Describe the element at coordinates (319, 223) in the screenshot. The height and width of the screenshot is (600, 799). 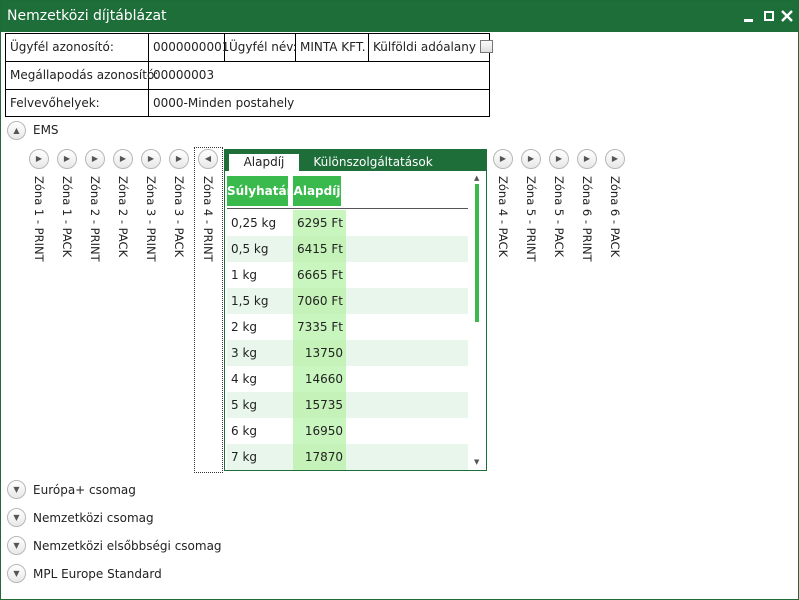
I see `price-cell: 6295 Ft` at that location.